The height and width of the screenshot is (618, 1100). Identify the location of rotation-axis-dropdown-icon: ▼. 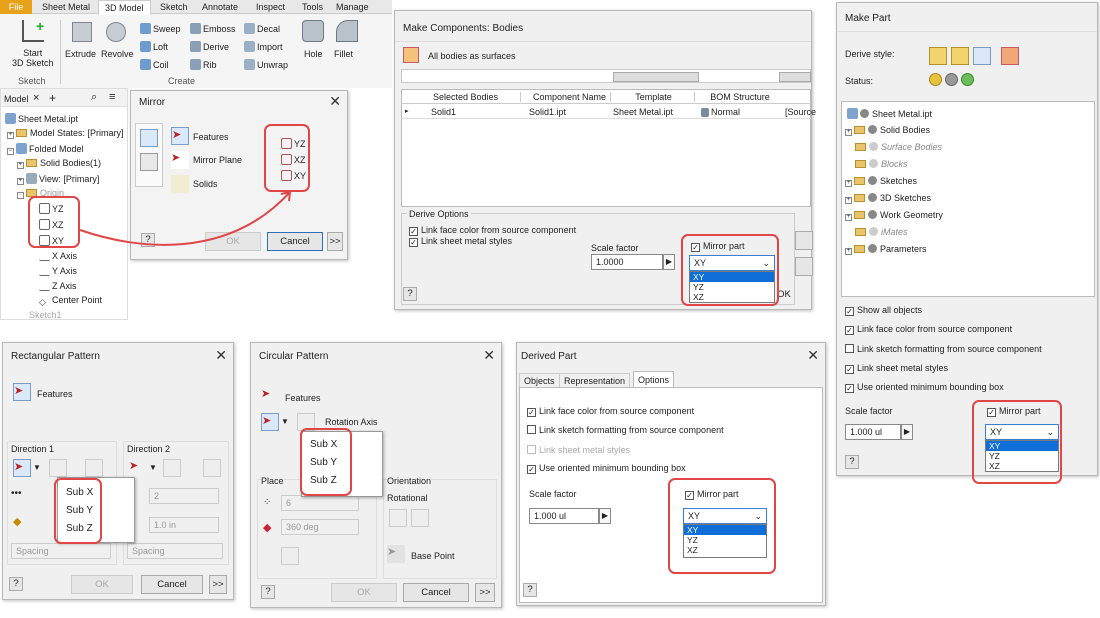
(285, 421).